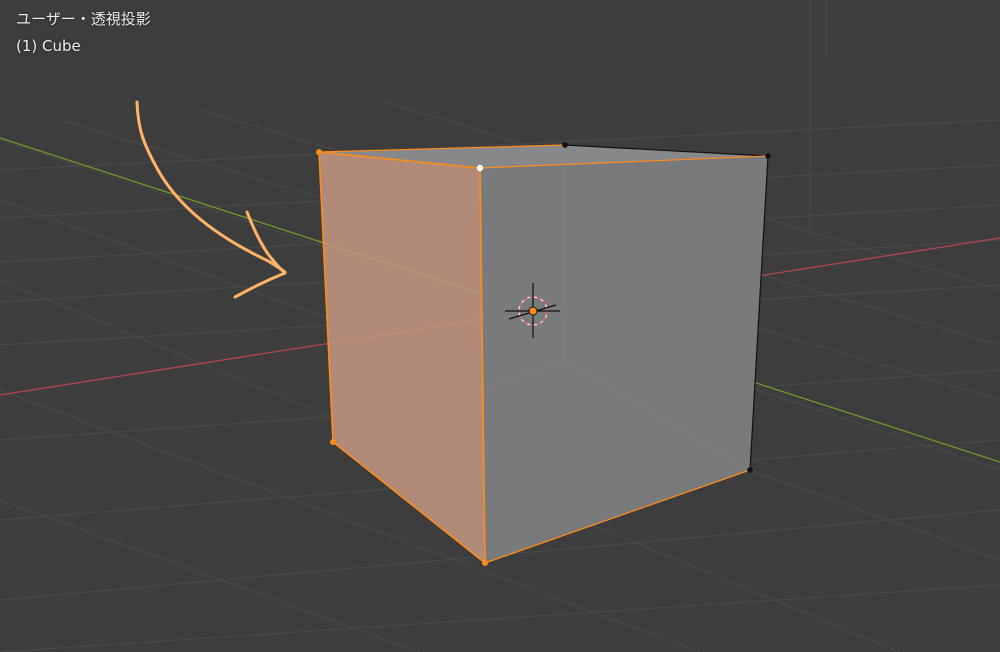 Image resolution: width=1000 pixels, height=652 pixels. I want to click on view-name-label: ユーザー・透視投影, so click(83, 19).